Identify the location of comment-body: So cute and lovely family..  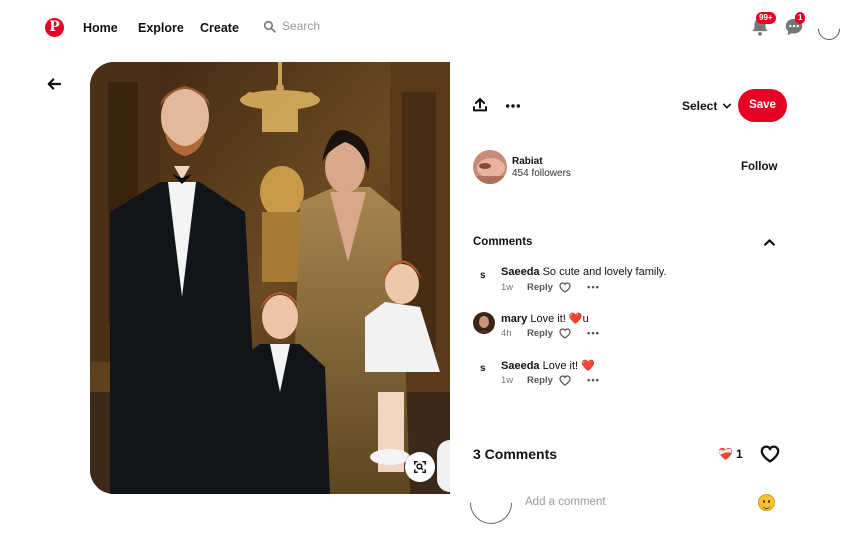
(604, 272).